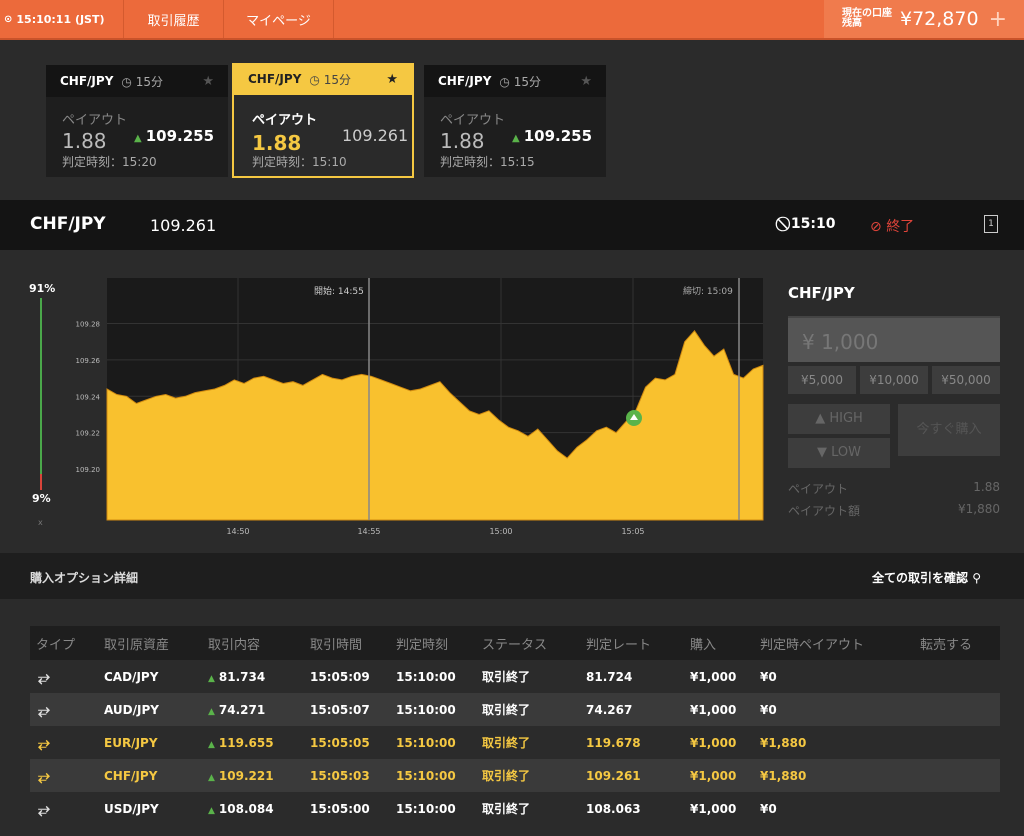 This screenshot has width=1024, height=836. I want to click on tile-rate: ▲ 109.255, so click(552, 136).